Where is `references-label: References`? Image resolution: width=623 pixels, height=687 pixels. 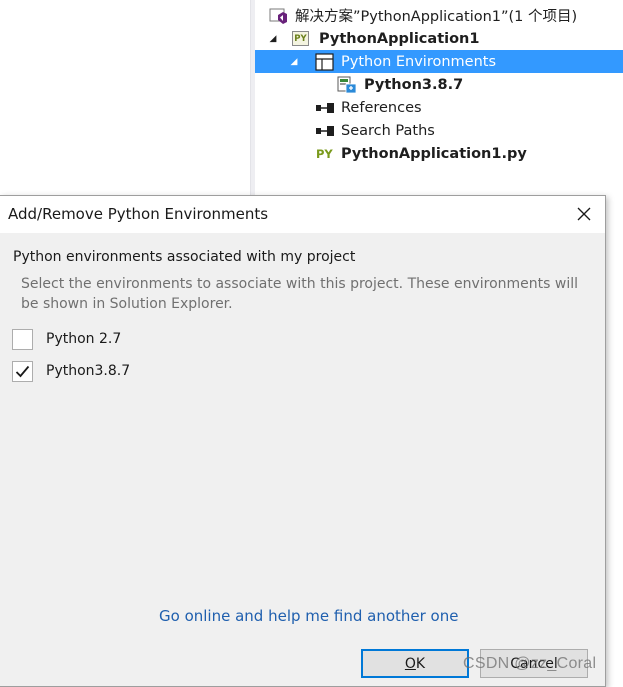
references-label: References is located at coordinates (381, 107).